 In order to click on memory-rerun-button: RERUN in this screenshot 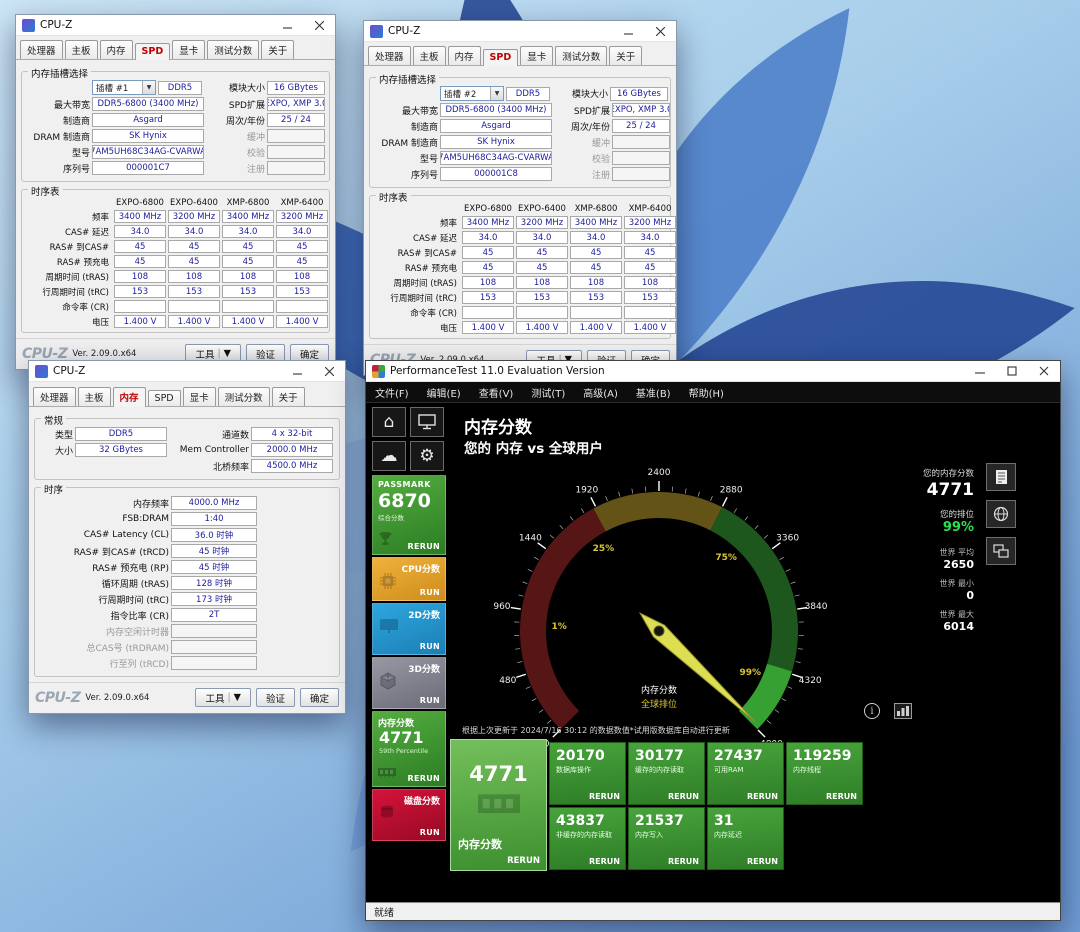, I will do `click(424, 778)`.